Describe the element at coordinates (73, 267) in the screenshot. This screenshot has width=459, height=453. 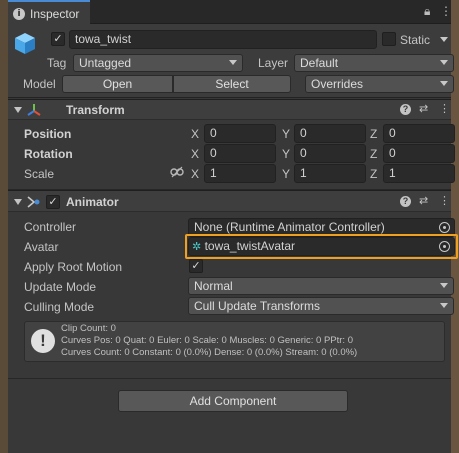
I see `apply-root-motion-label: Apply Root Motion` at that location.